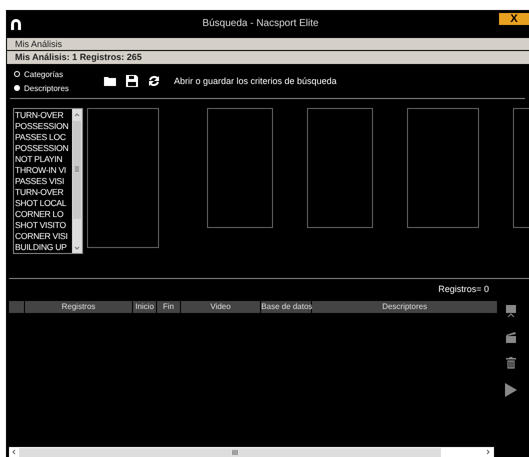 Image resolution: width=529 pixels, height=457 pixels. I want to click on save-icon, so click(132, 81).